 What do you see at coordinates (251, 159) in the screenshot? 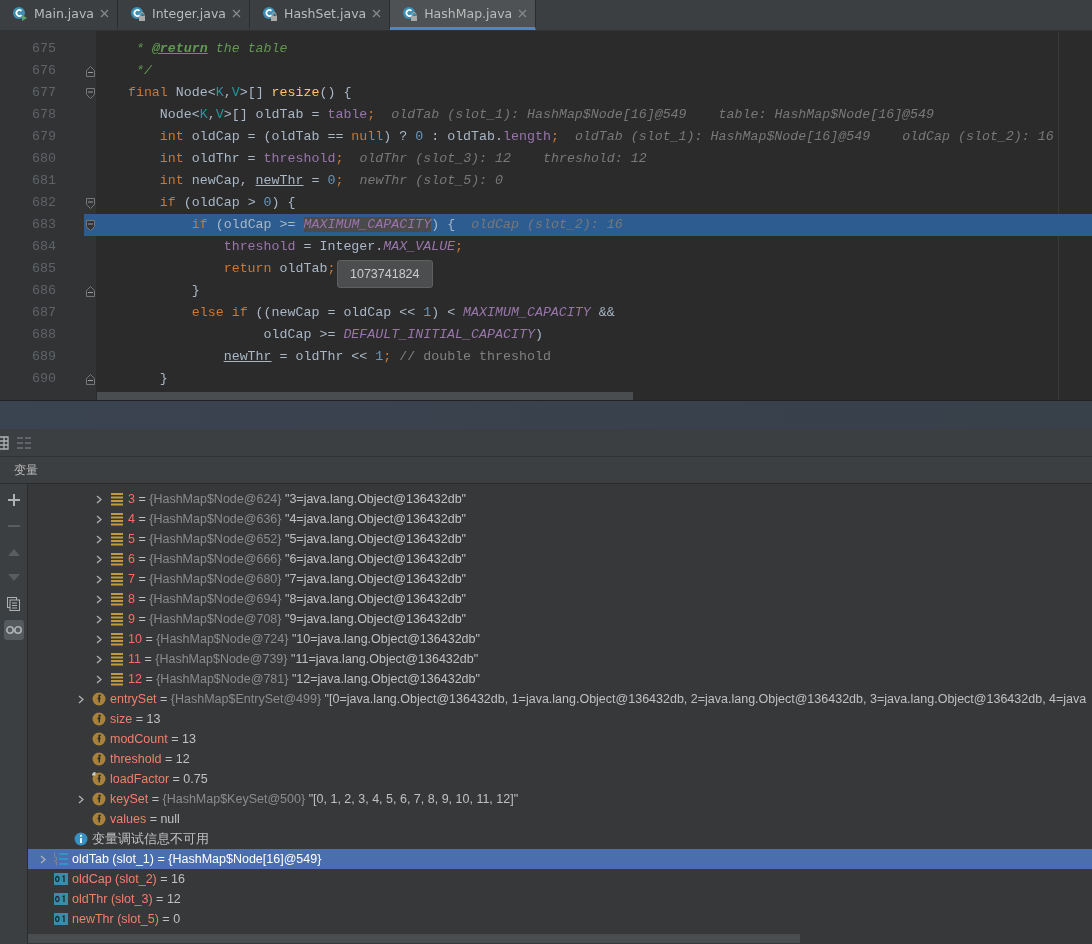
I see `code-line: int oldThr = threshold;` at bounding box center [251, 159].